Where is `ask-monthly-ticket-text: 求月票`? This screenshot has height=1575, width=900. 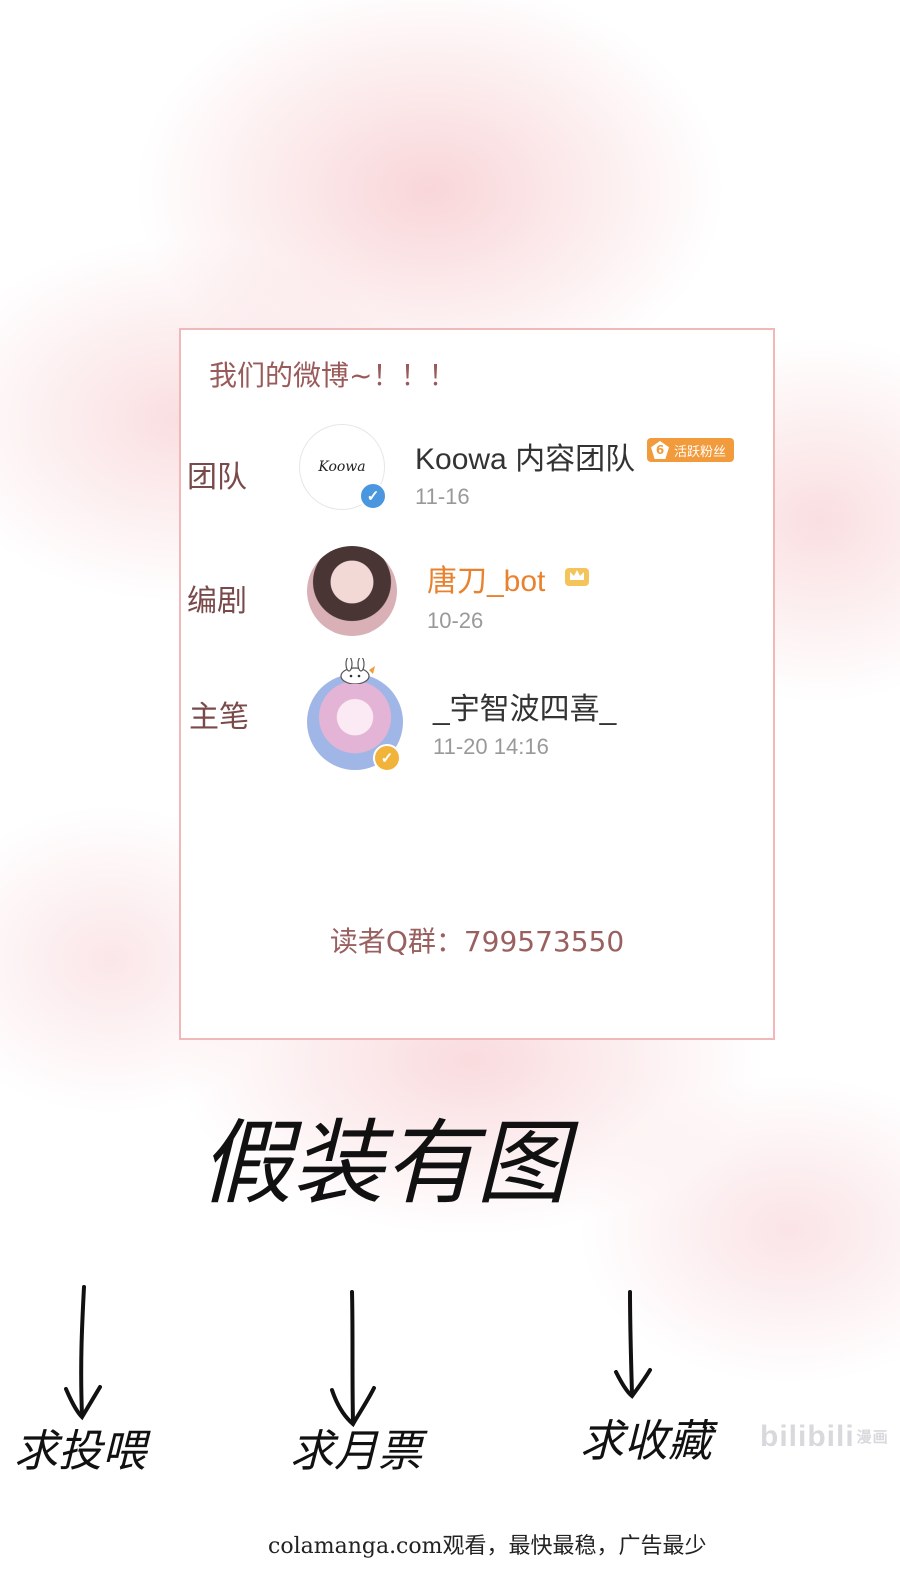
ask-monthly-ticket-text: 求月票 is located at coordinates (359, 1451).